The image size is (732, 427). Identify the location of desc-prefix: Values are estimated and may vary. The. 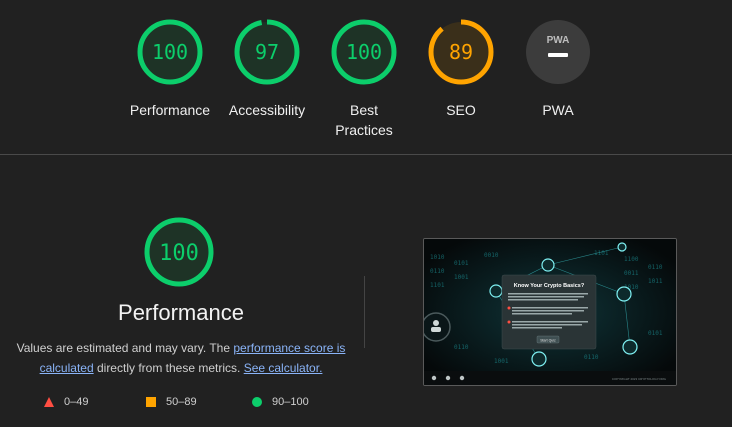
(125, 348).